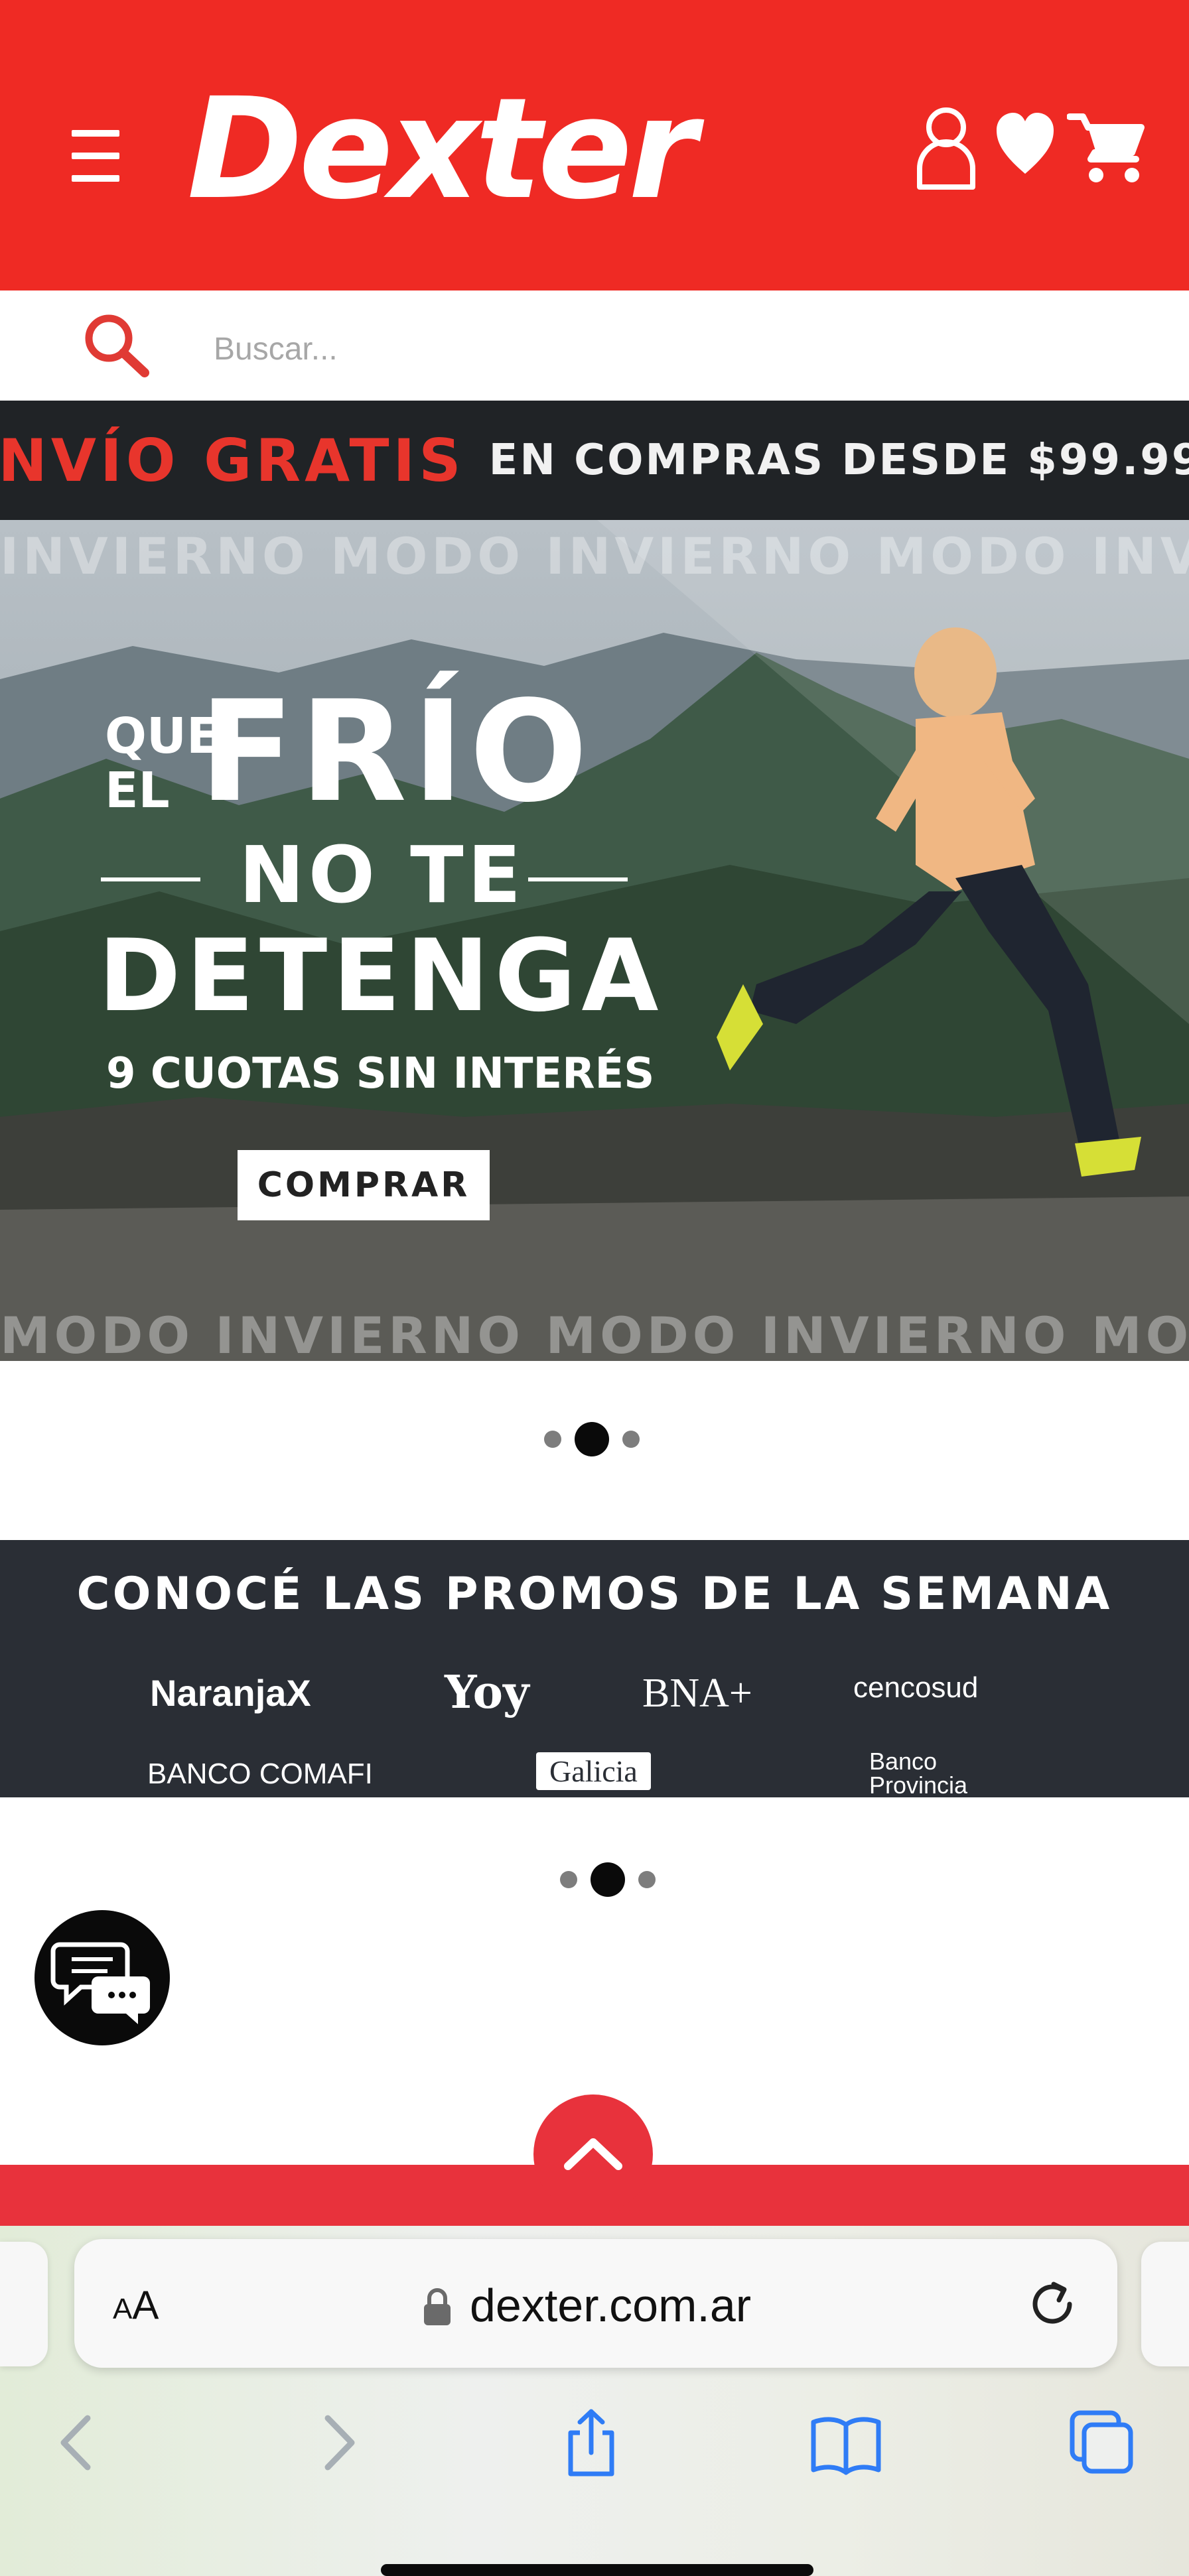  I want to click on back-icon, so click(78, 2443).